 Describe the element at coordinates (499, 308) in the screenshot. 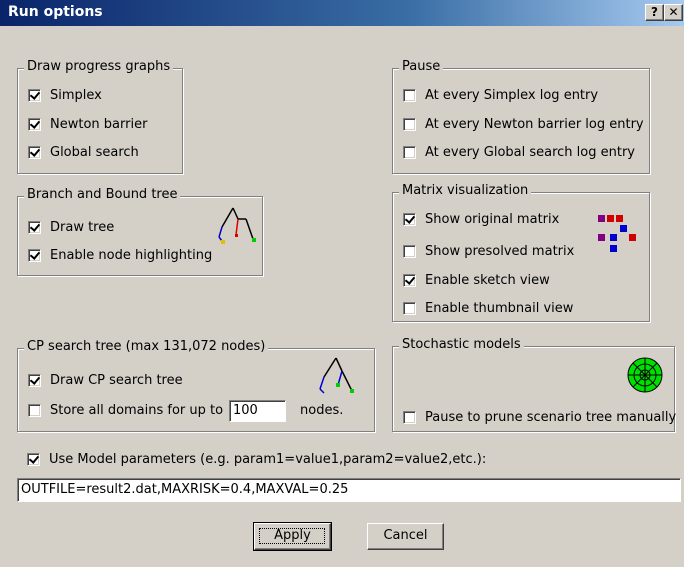

I see `checkbox-label: Enable thumbnail view` at that location.